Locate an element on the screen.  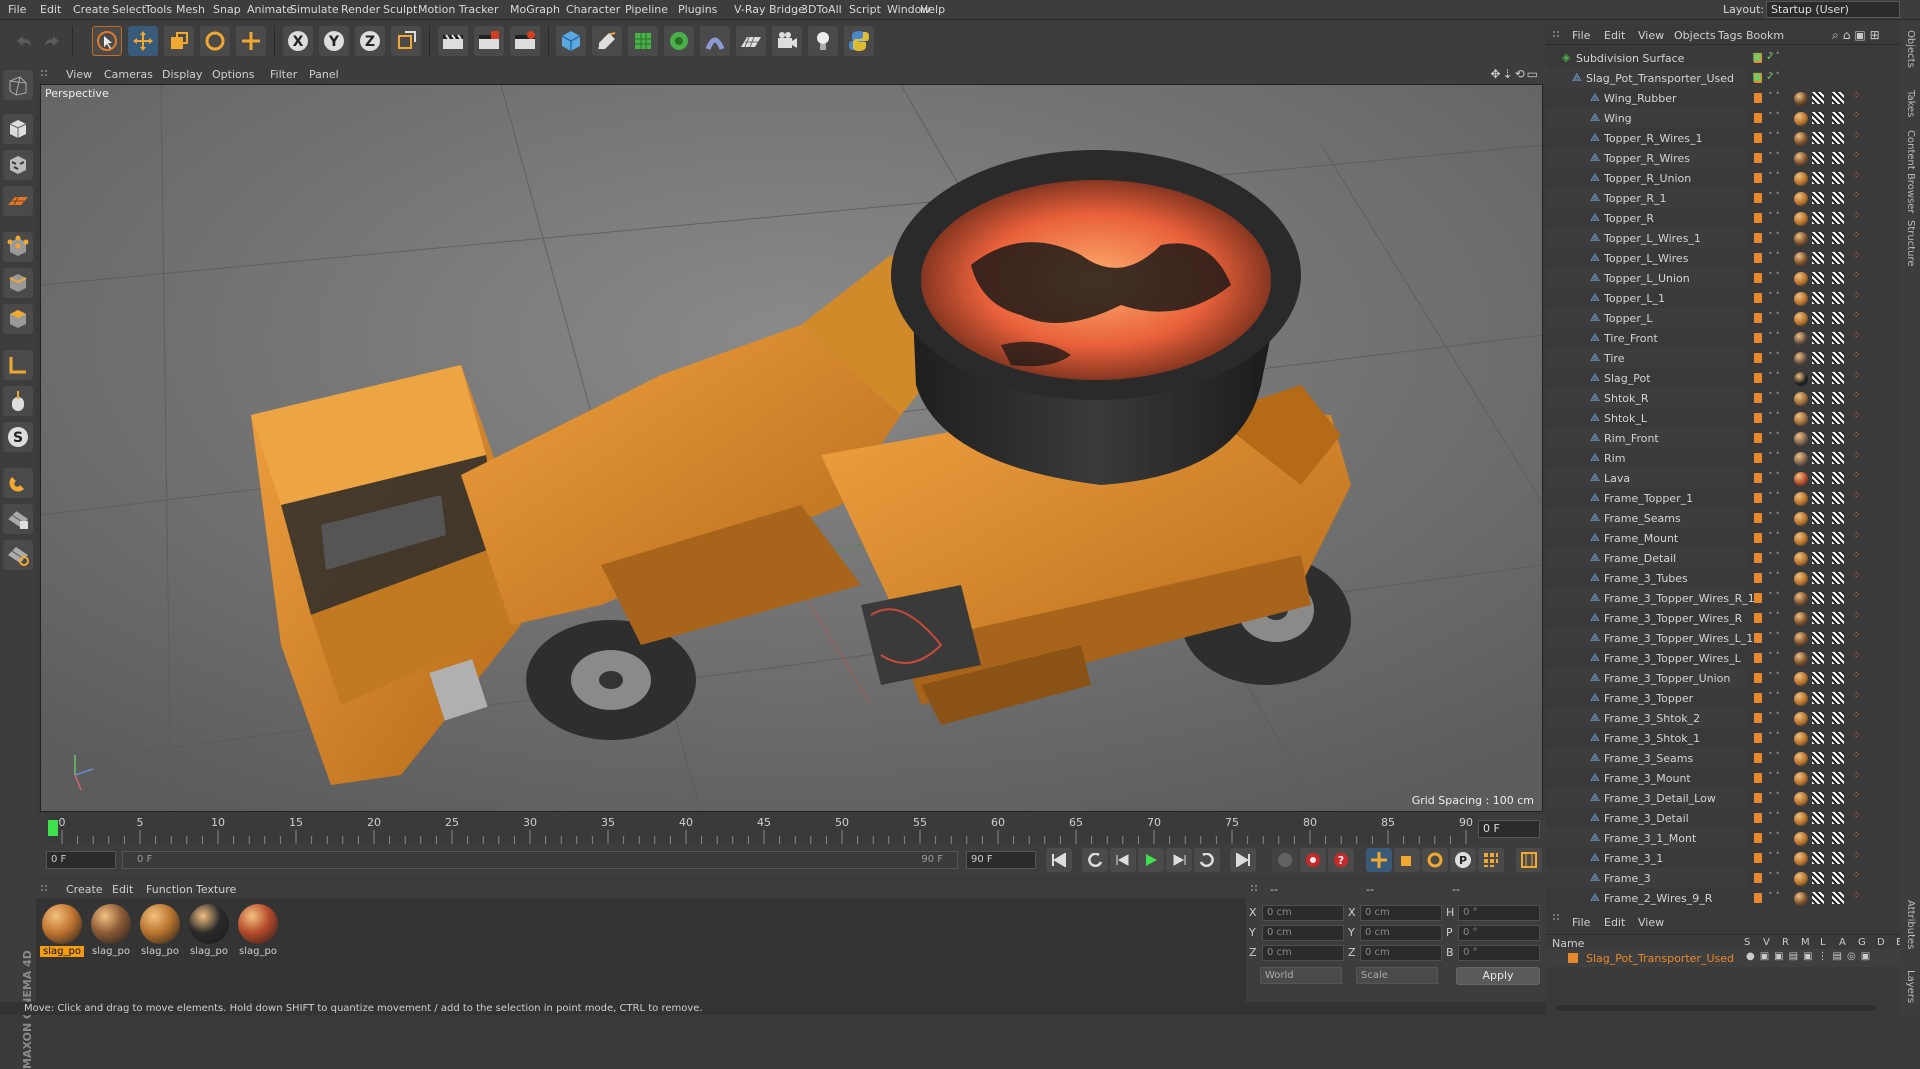
menu-snap: Snap is located at coordinates (227, 9).